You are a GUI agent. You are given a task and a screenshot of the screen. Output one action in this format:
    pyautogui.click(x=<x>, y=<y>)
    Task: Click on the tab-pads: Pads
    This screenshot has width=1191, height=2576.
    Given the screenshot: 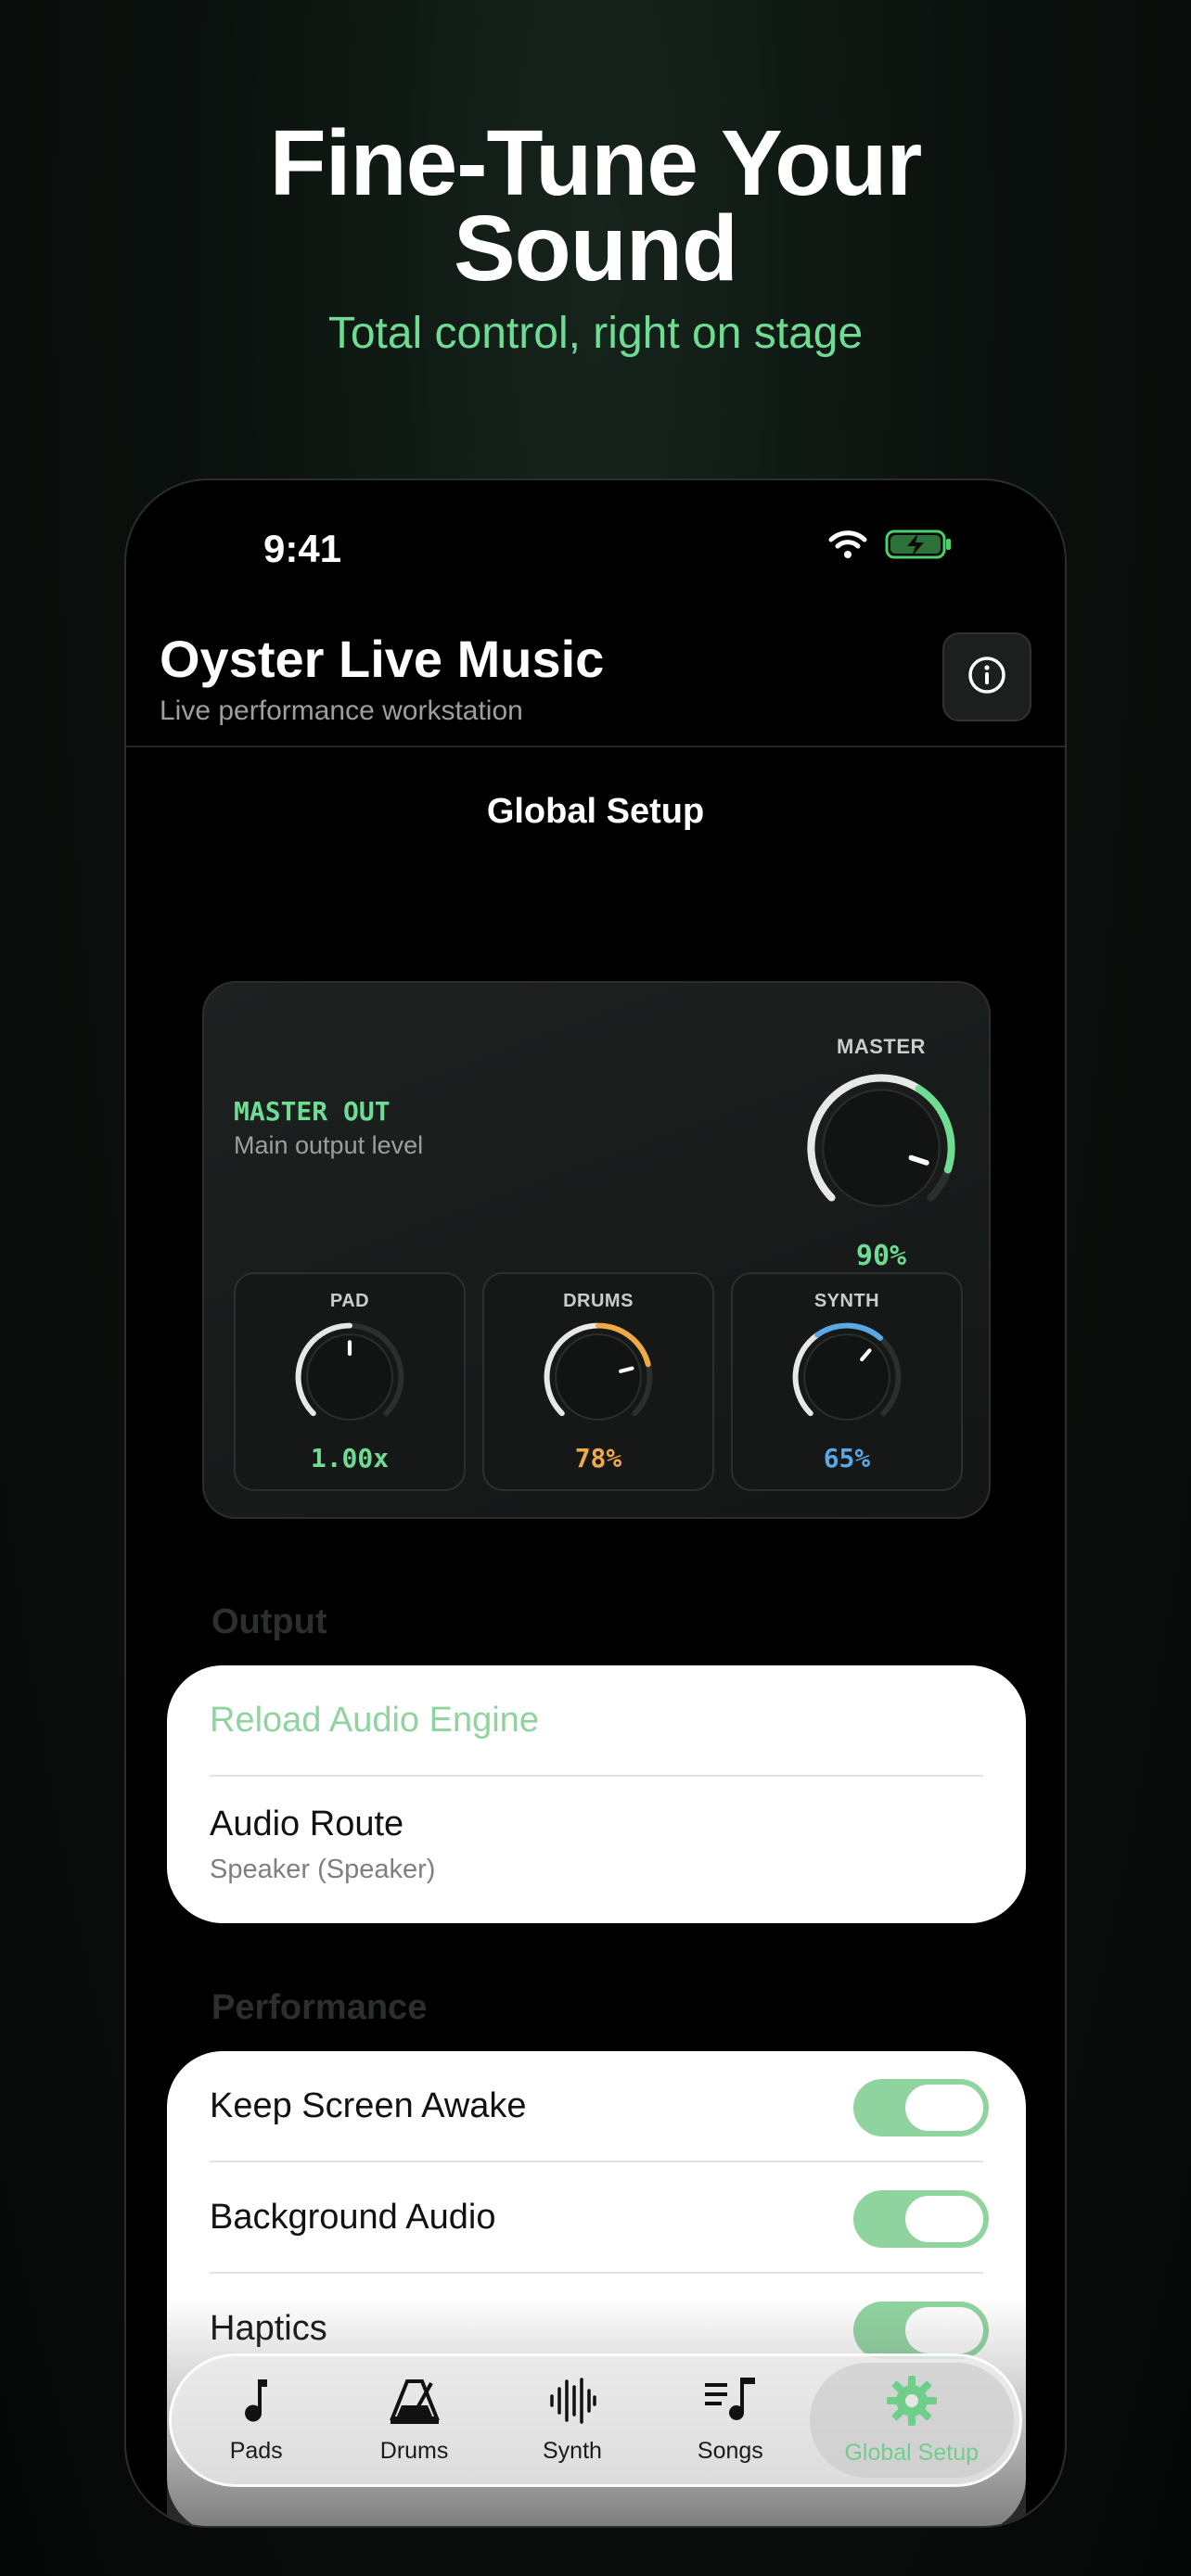 What is the action you would take?
    pyautogui.click(x=256, y=2420)
    